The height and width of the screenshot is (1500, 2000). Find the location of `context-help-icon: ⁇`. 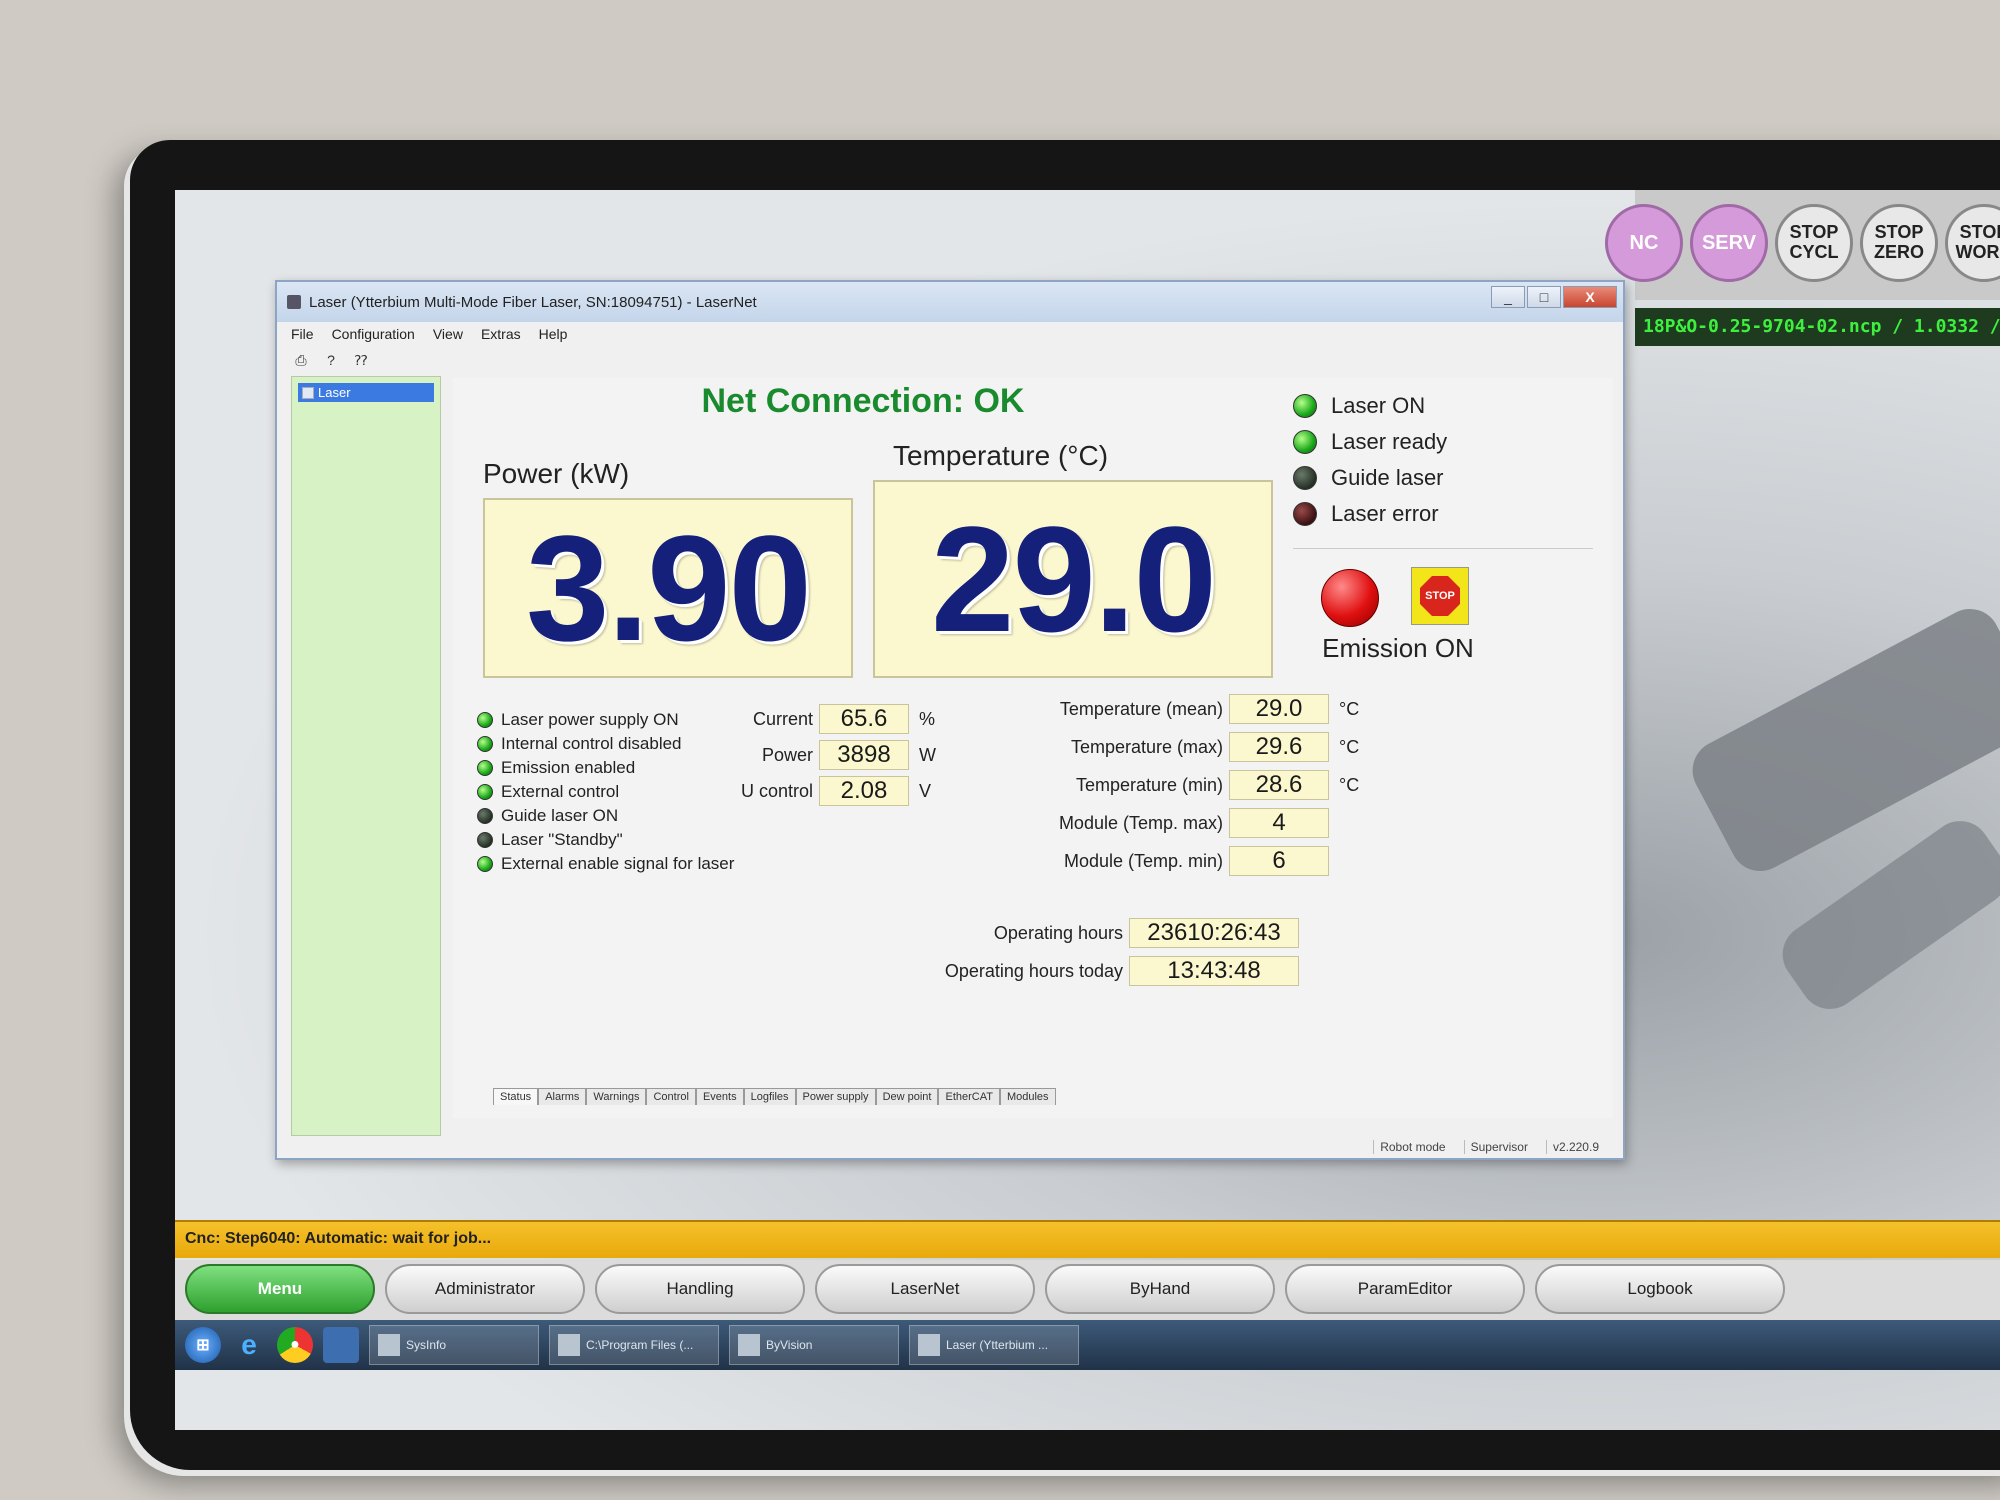

context-help-icon: ⁇ is located at coordinates (361, 360).